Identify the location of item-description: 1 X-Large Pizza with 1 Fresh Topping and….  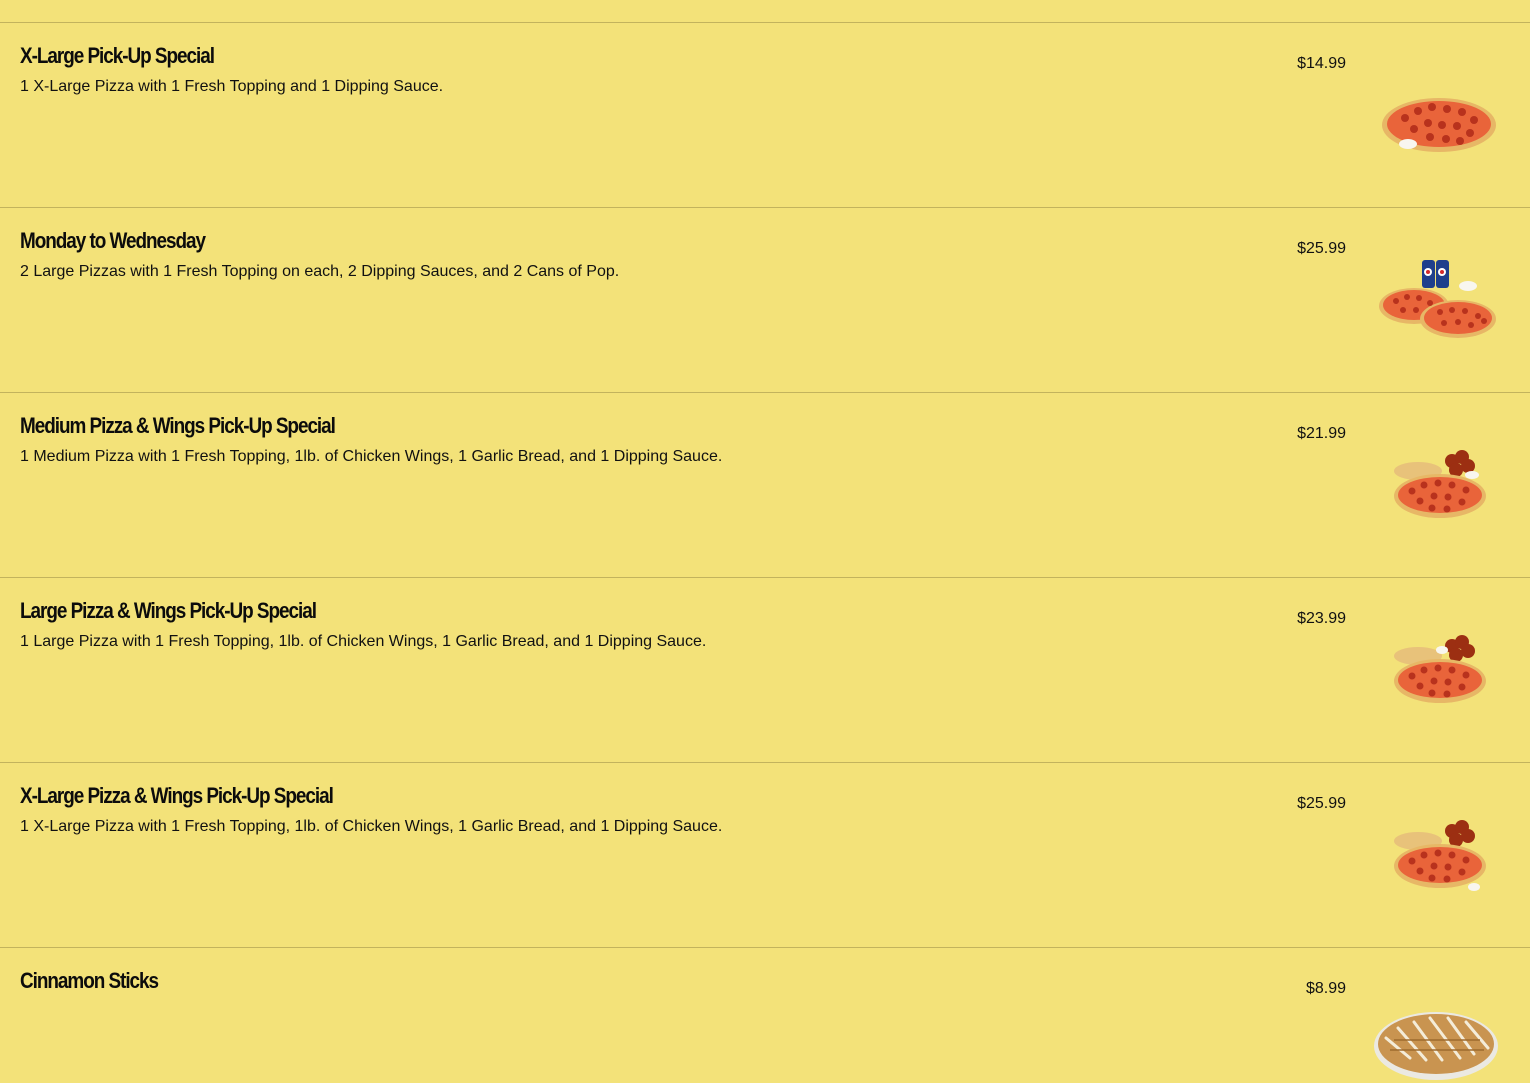
(232, 86).